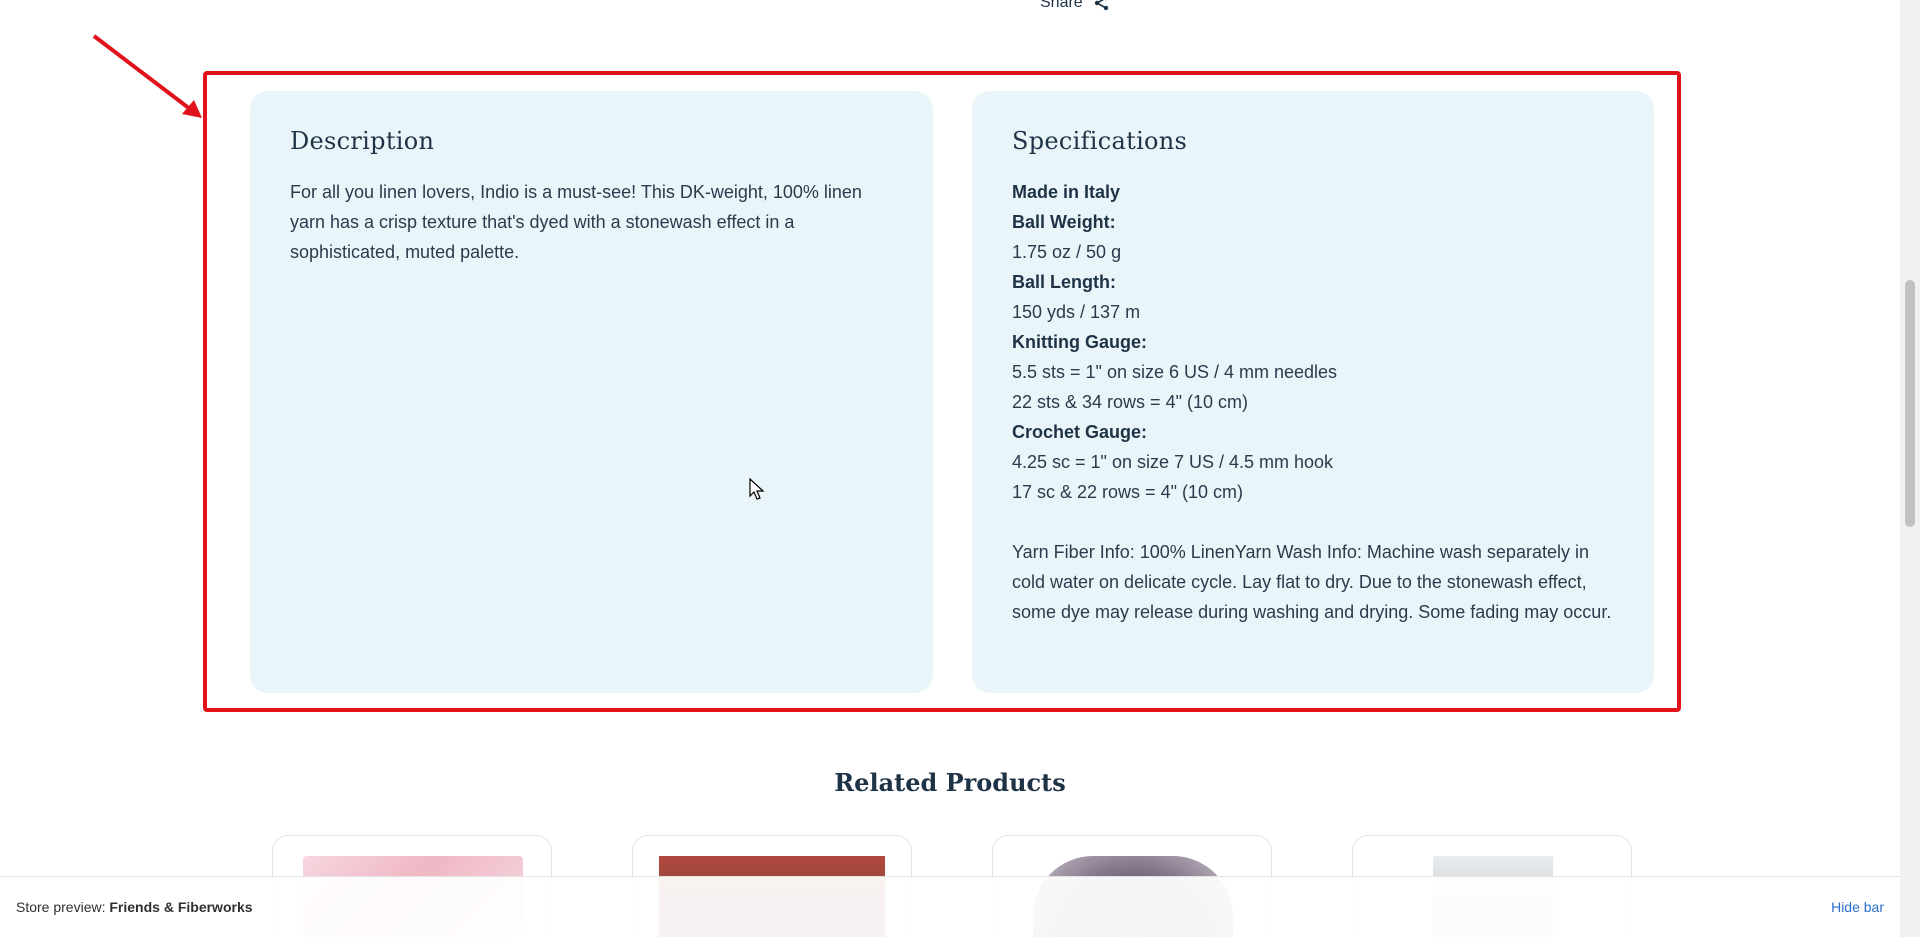 Image resolution: width=1920 pixels, height=937 pixels. Describe the element at coordinates (1910, 403) in the screenshot. I see `scrollbar-thumb` at that location.